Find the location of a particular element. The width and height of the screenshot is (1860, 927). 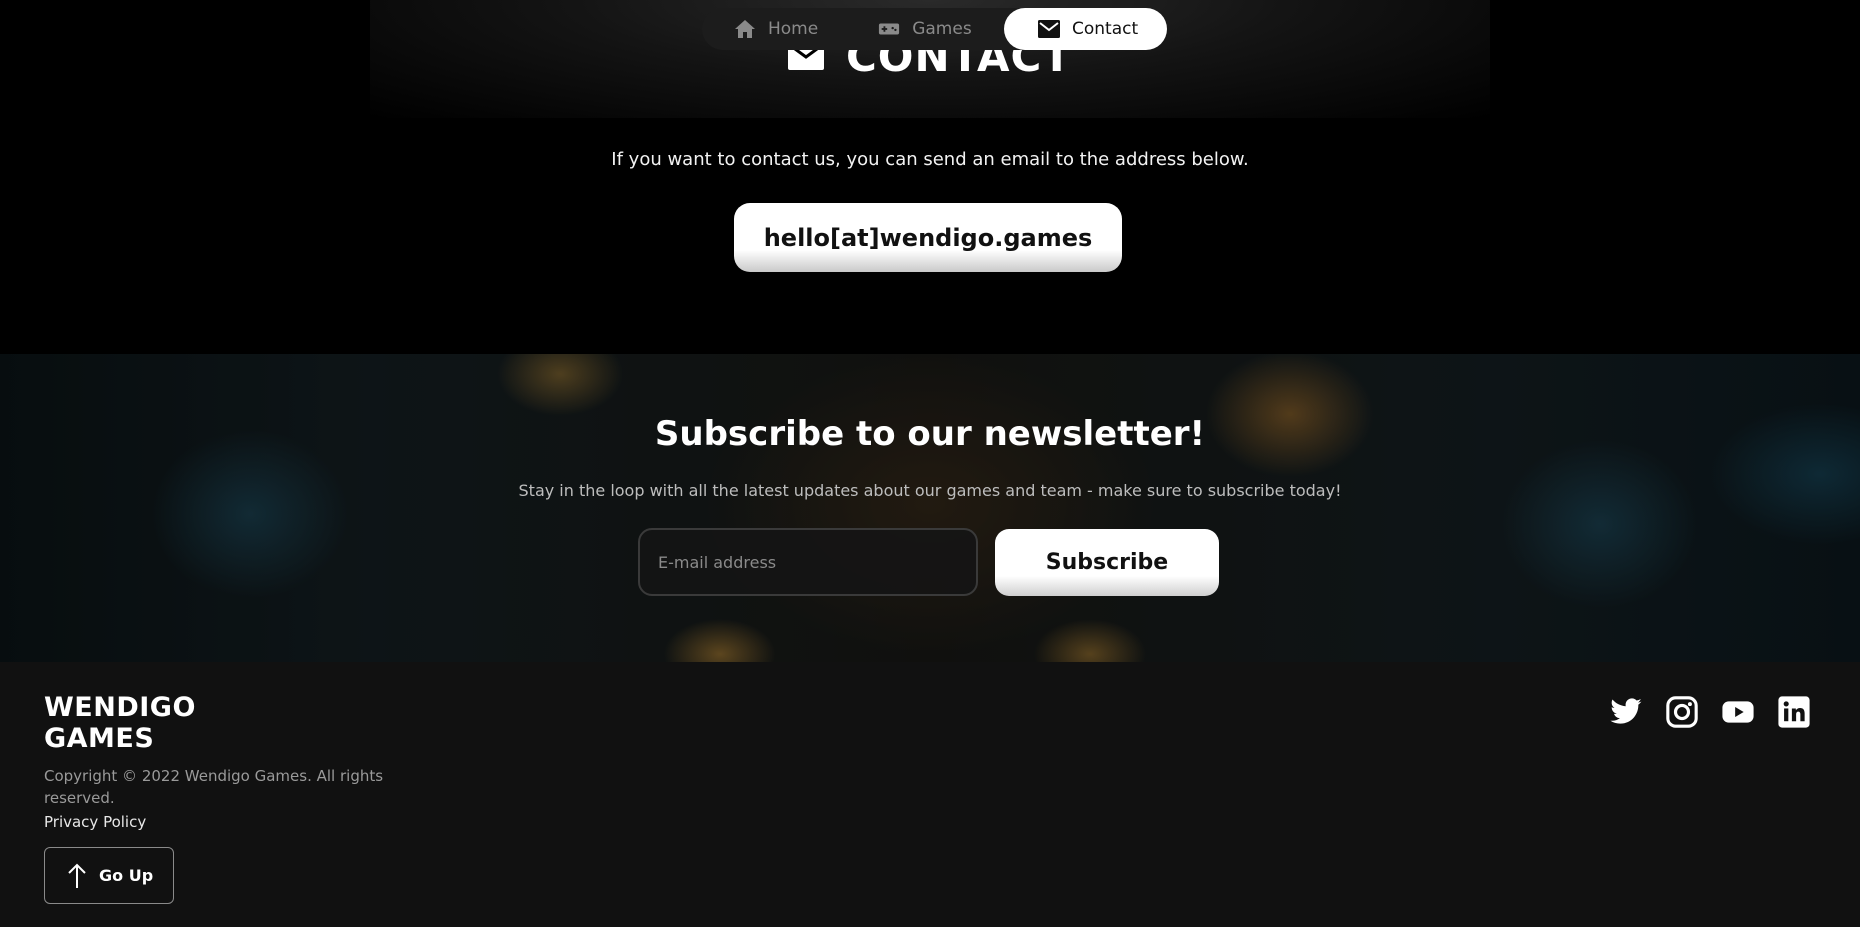

nav-label-home: Home is located at coordinates (793, 29).